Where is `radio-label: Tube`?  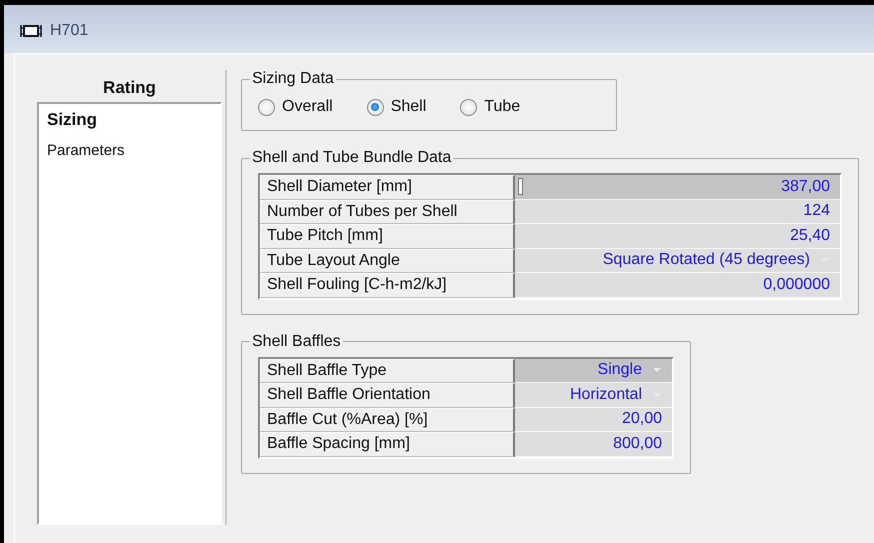
radio-label: Tube is located at coordinates (502, 107).